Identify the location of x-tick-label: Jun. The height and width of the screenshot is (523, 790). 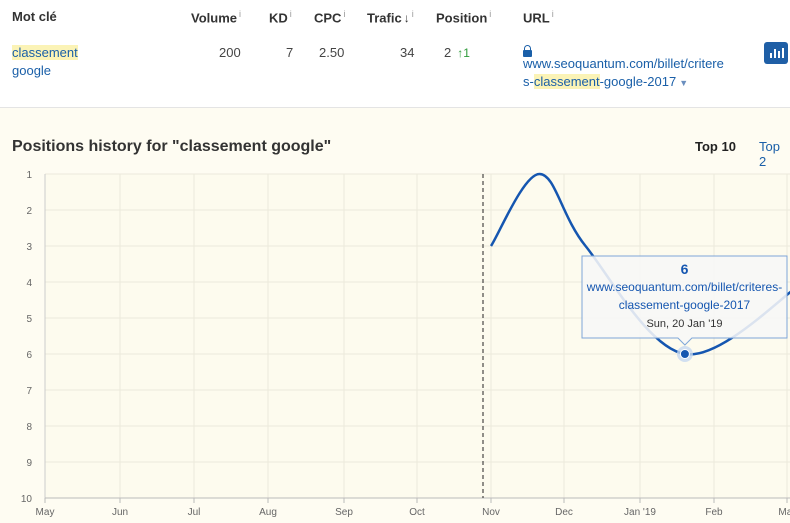
(120, 512).